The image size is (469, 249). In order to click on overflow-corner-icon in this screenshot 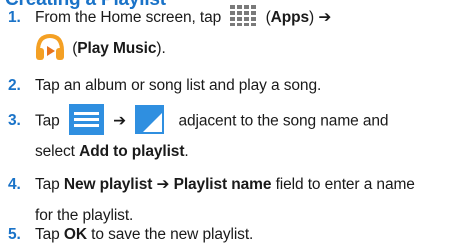, I will do `click(150, 119)`.